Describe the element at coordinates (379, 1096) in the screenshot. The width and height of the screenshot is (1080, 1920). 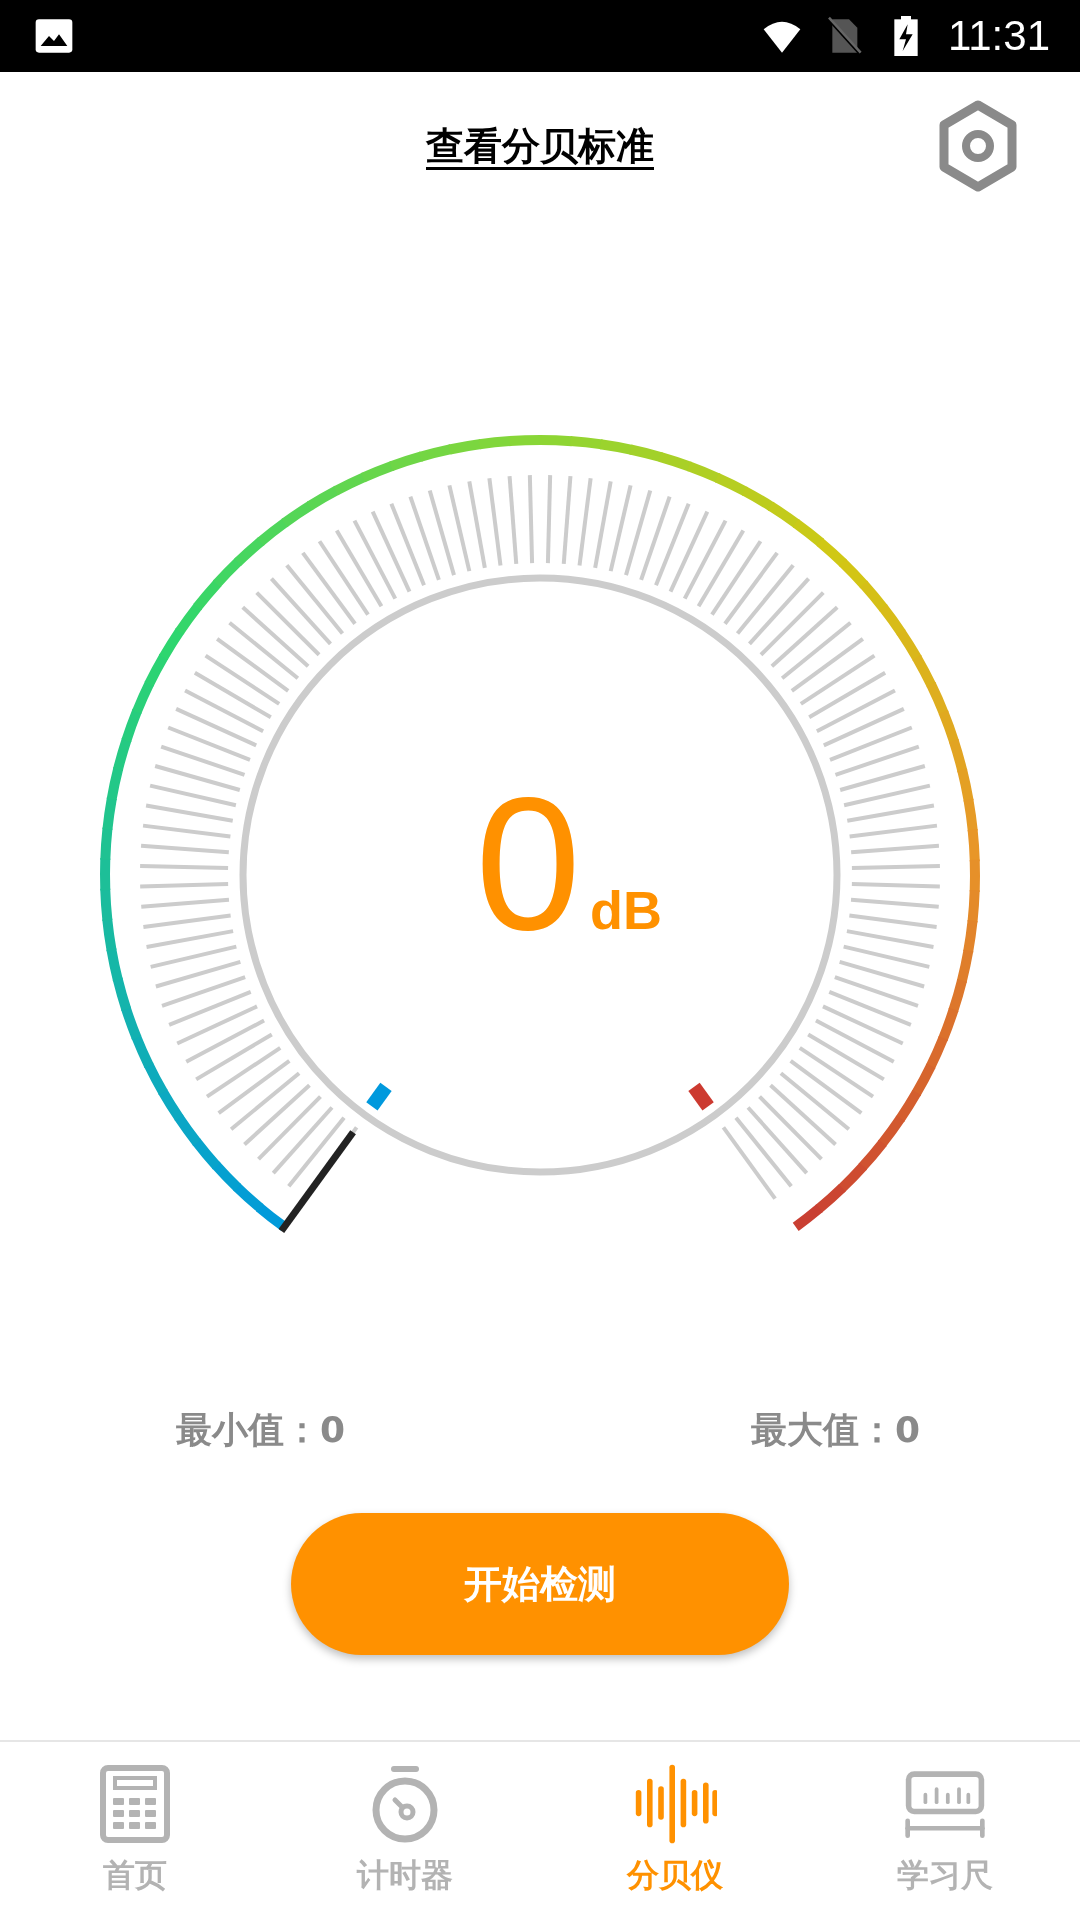
I see `min-marker` at that location.